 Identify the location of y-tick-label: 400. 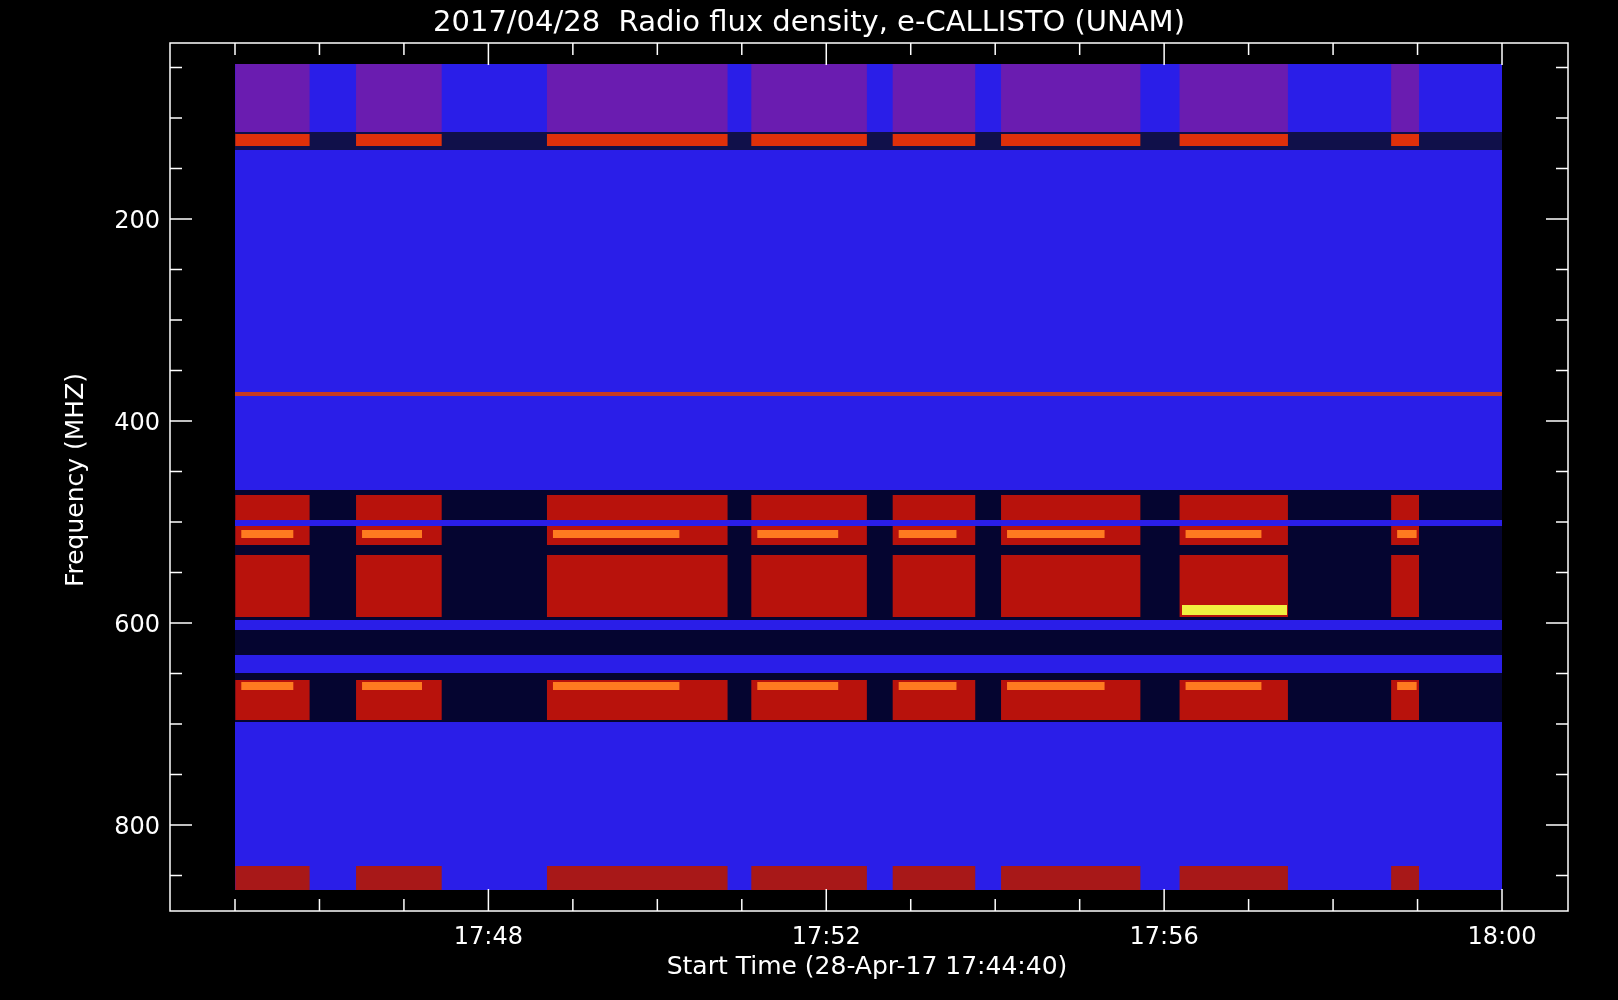
(137, 422).